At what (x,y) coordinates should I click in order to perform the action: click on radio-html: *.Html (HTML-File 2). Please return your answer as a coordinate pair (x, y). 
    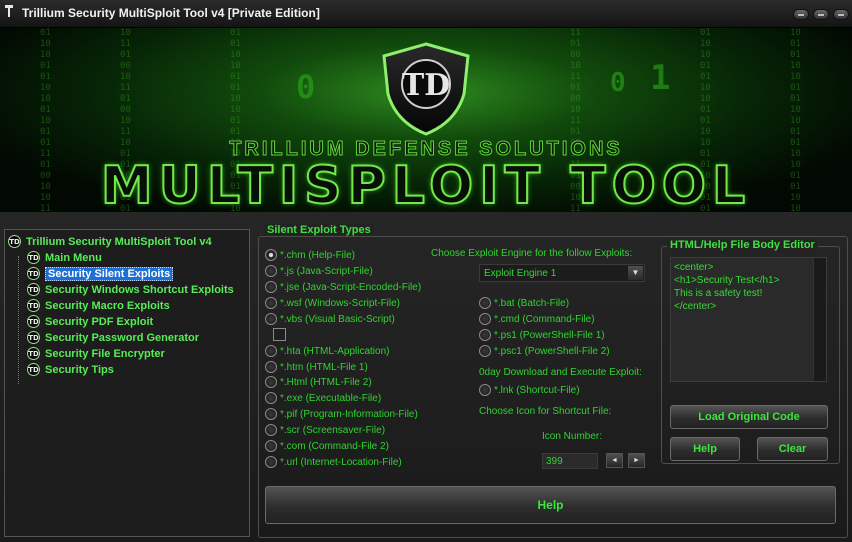
    Looking at the image, I should click on (318, 382).